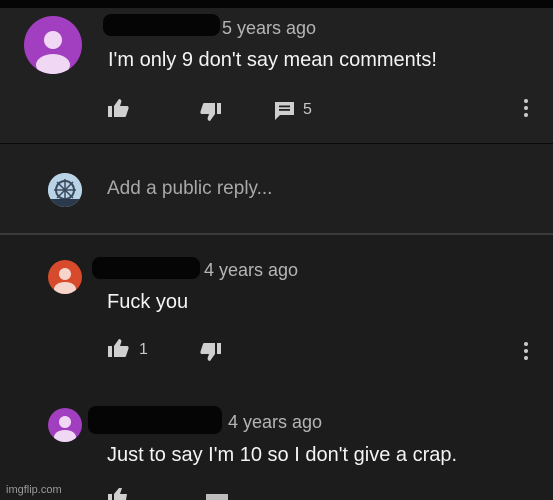  I want to click on comment-timestamp: 5 years ago, so click(269, 28).